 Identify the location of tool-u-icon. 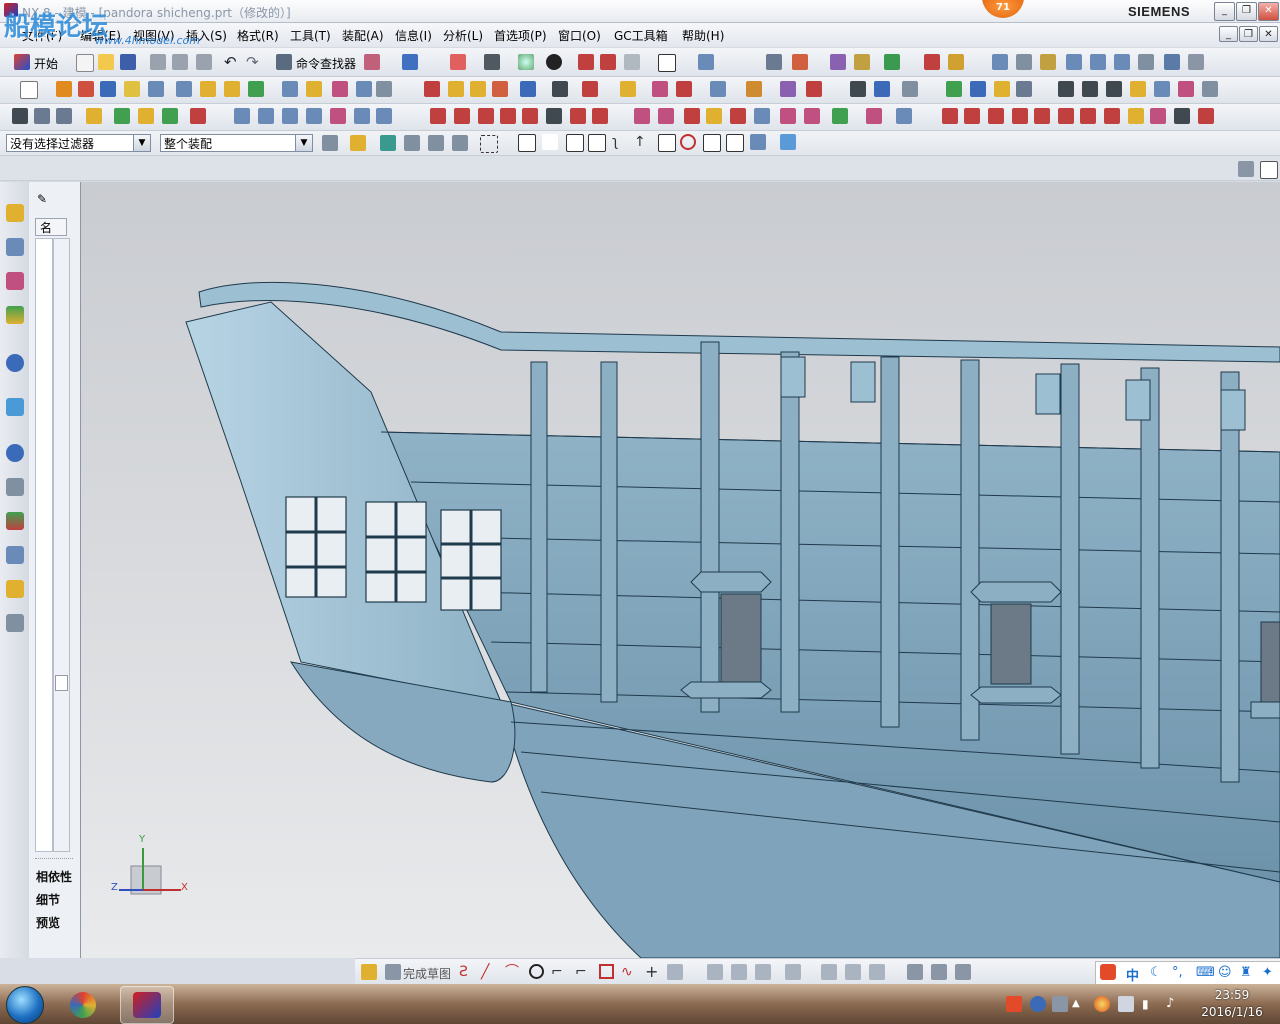
(1114, 89).